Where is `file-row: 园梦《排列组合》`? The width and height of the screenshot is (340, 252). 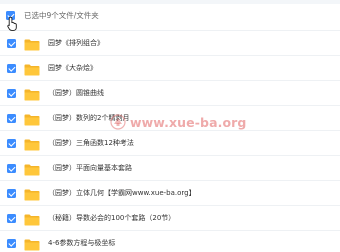 file-row: 园梦《排列组合》 is located at coordinates (170, 43).